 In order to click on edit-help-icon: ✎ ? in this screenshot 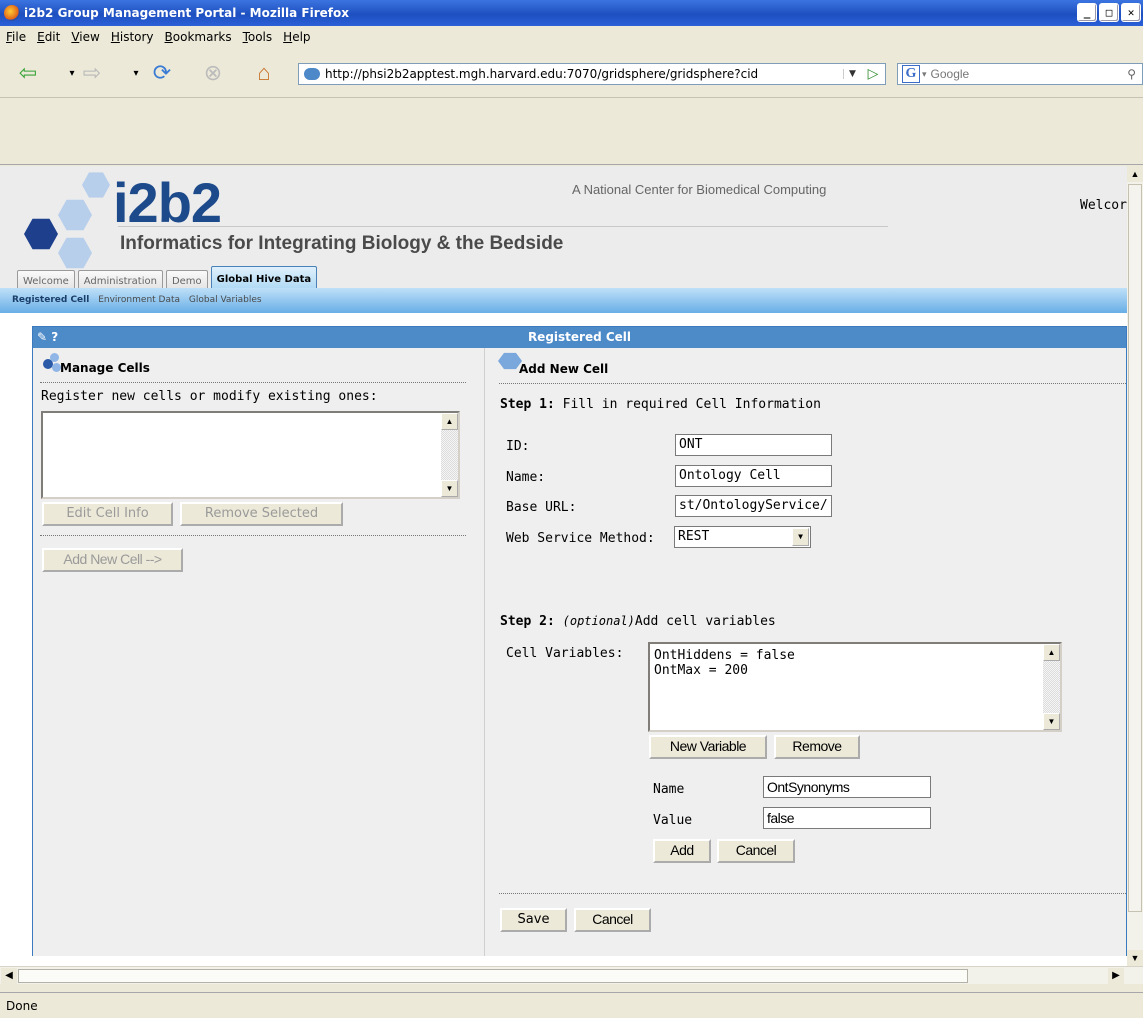, I will do `click(47, 337)`.